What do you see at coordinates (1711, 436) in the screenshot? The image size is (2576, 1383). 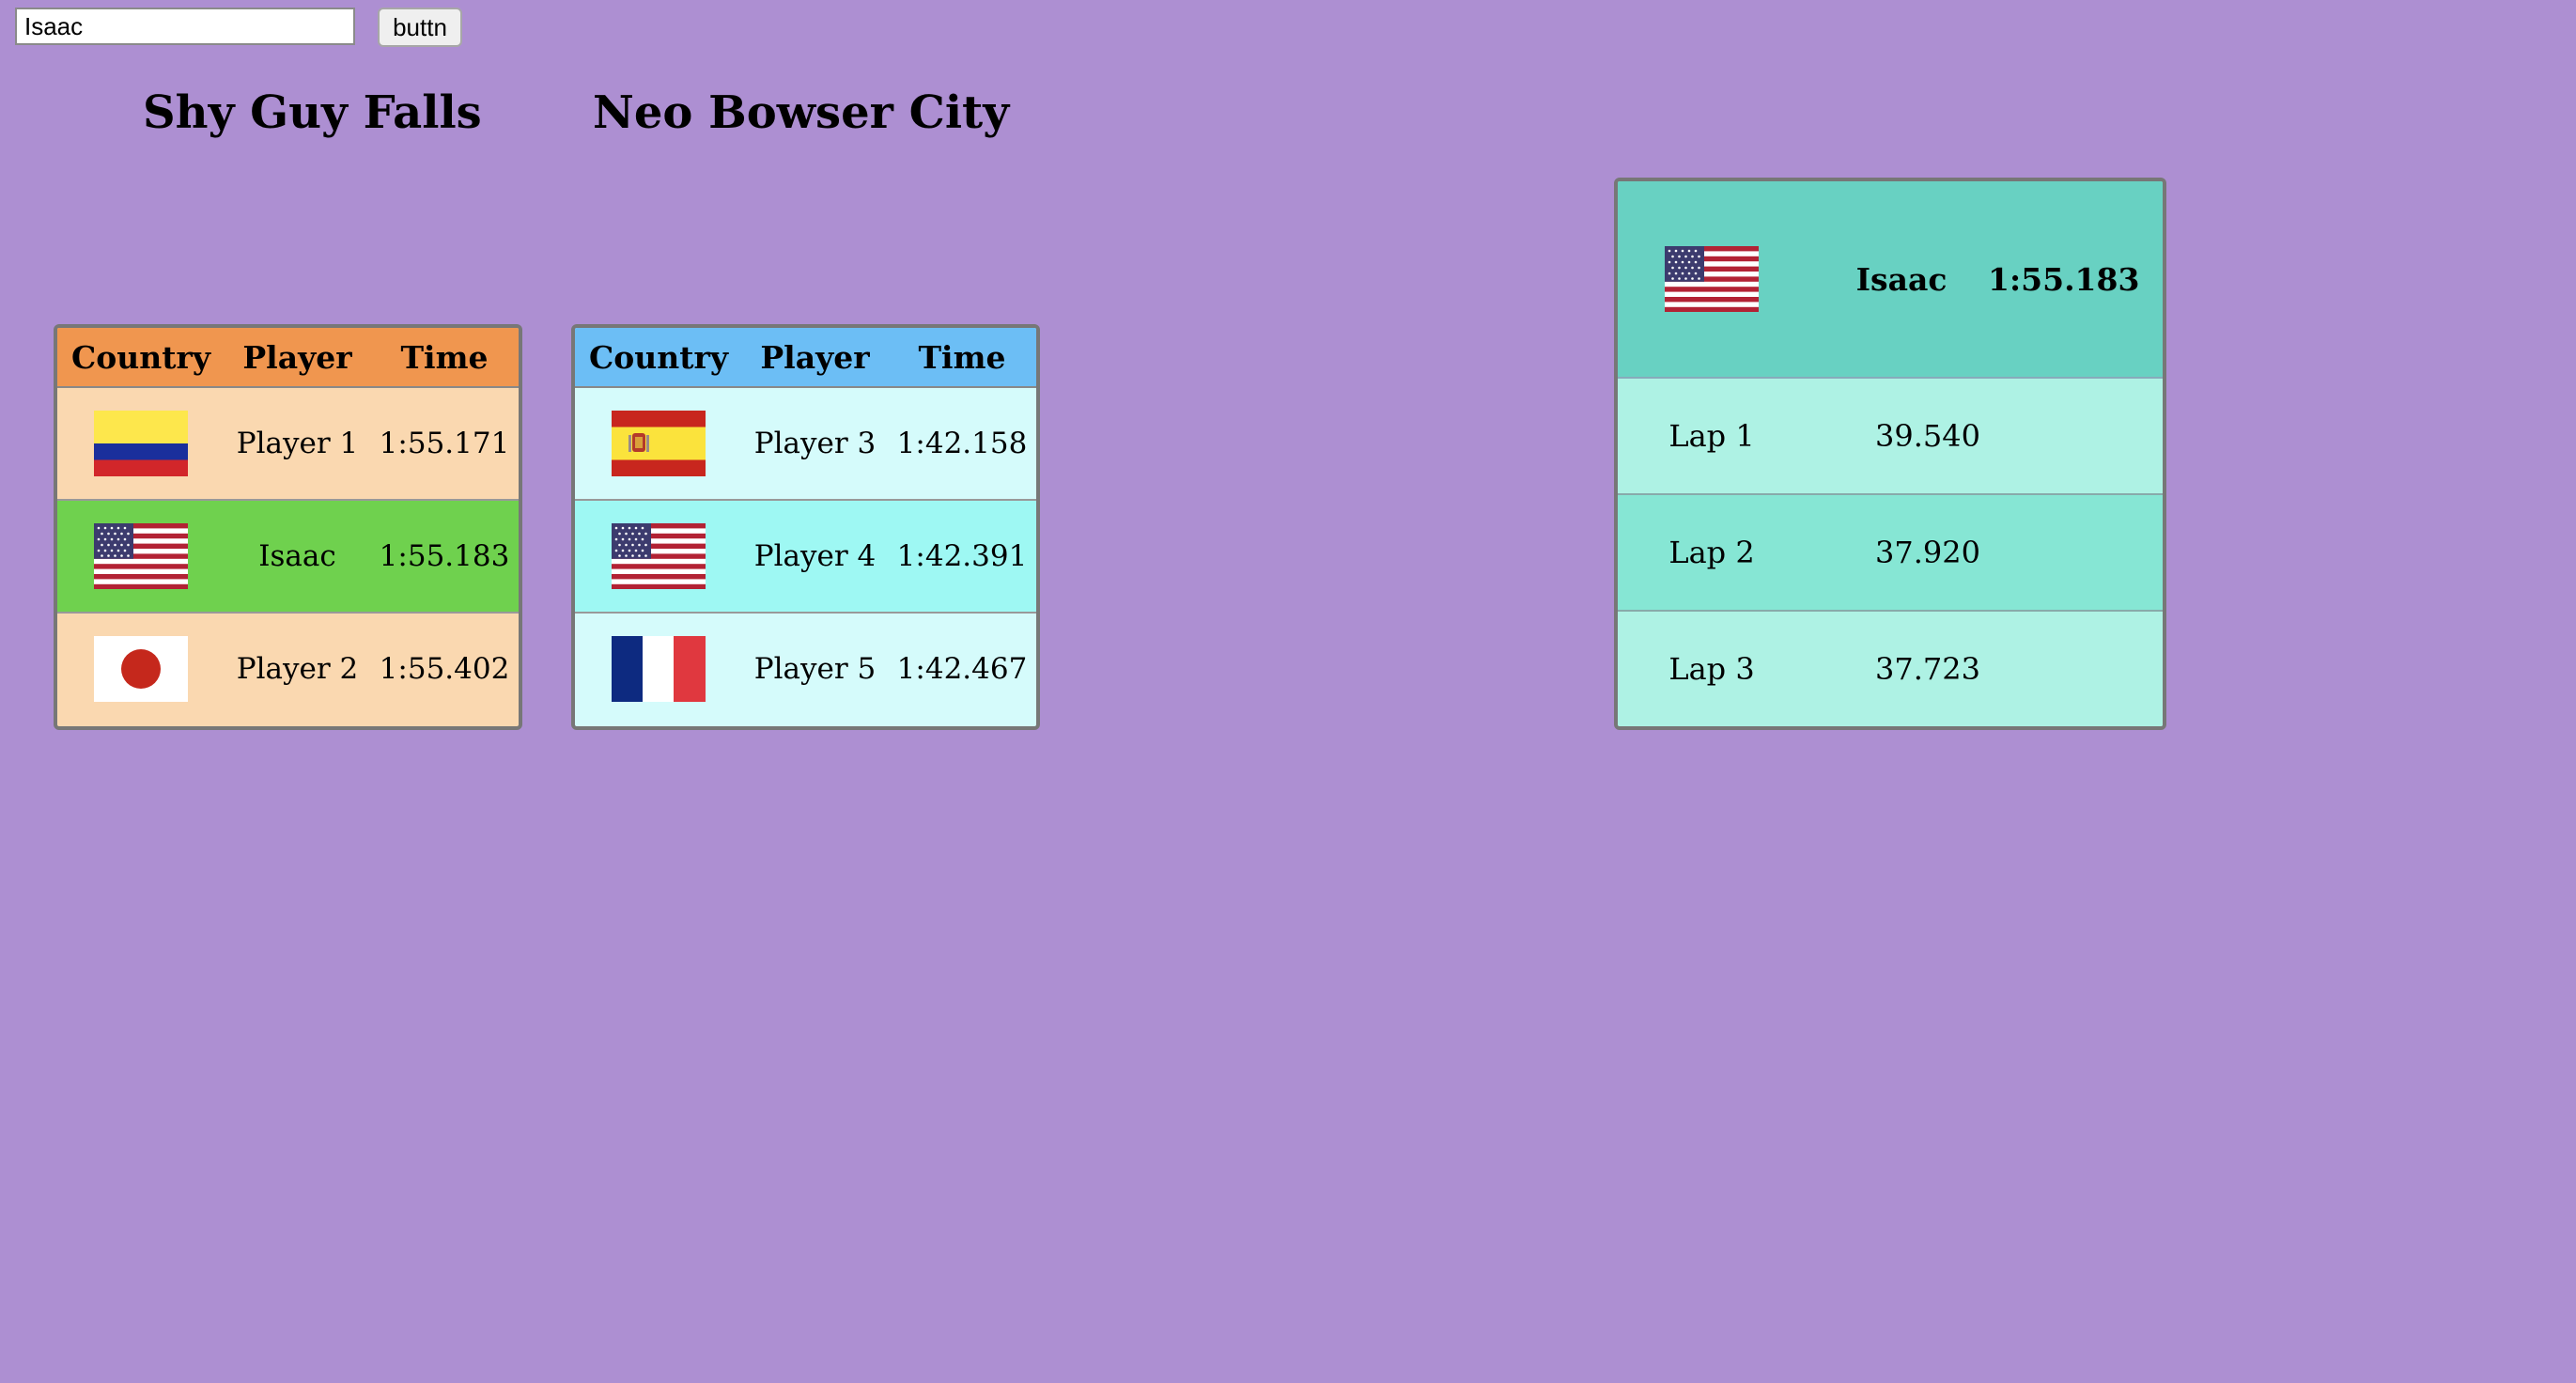 I see `lap-label: Lap 1` at bounding box center [1711, 436].